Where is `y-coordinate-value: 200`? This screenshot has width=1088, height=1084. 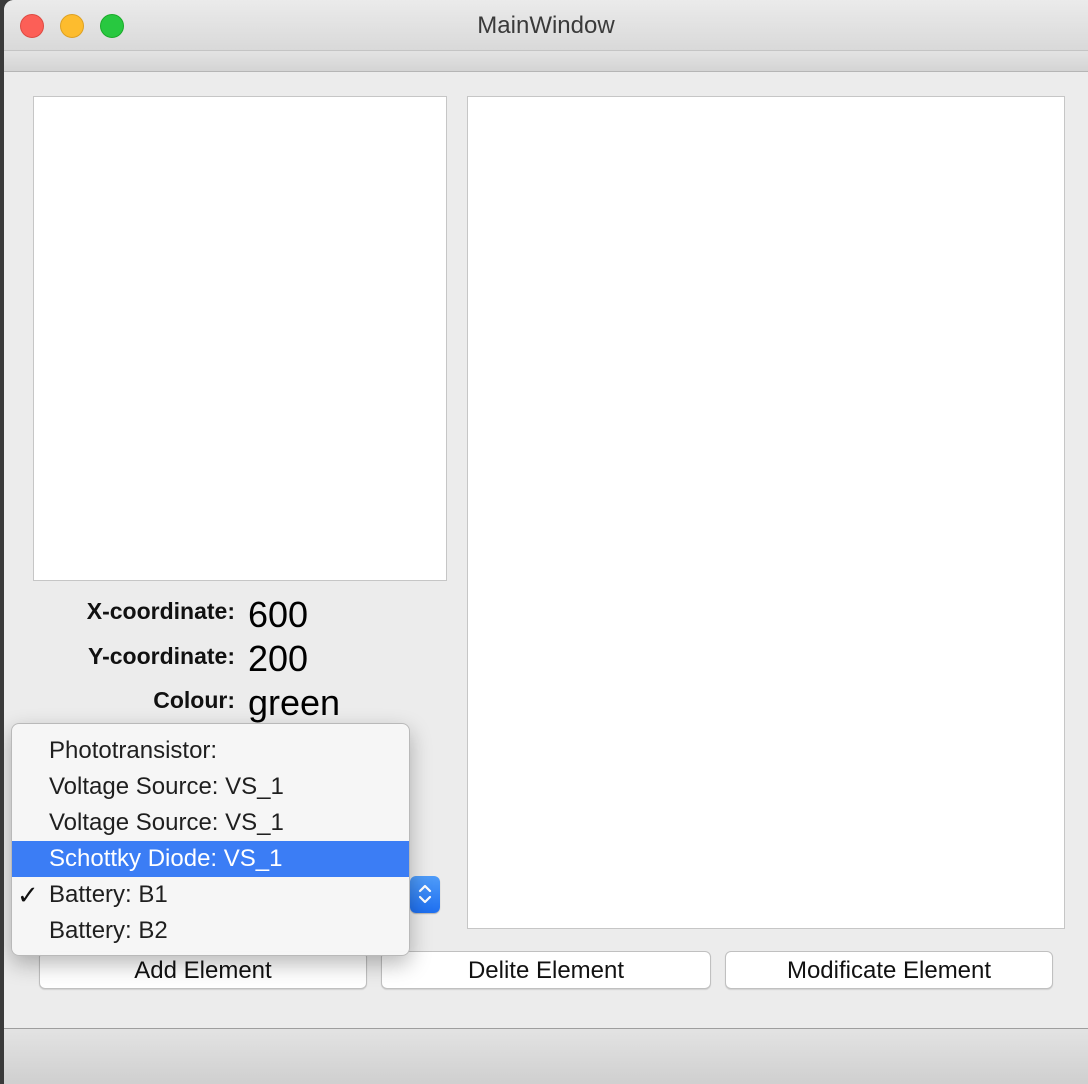
y-coordinate-value: 200 is located at coordinates (278, 658).